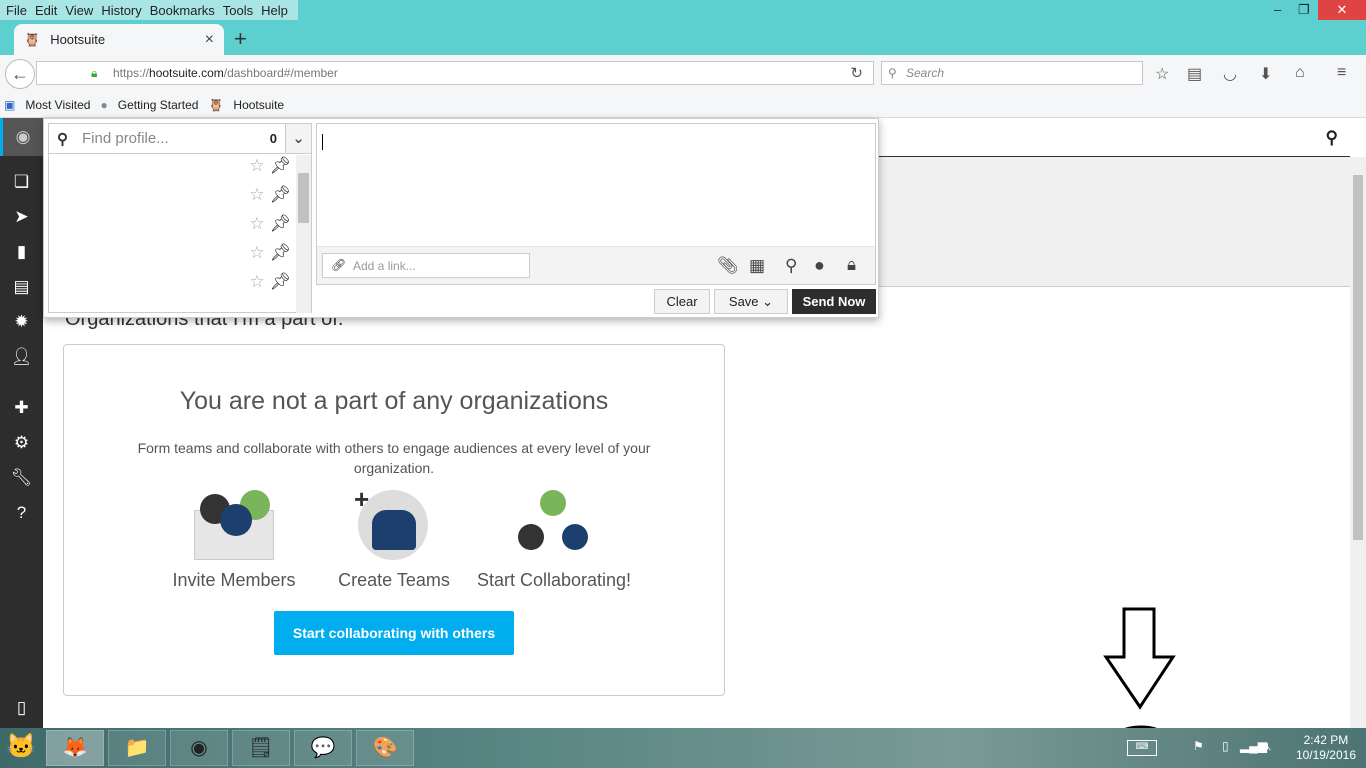 Image resolution: width=1366 pixels, height=768 pixels. I want to click on hamburger-menu-icon: ≡, so click(1341, 73).